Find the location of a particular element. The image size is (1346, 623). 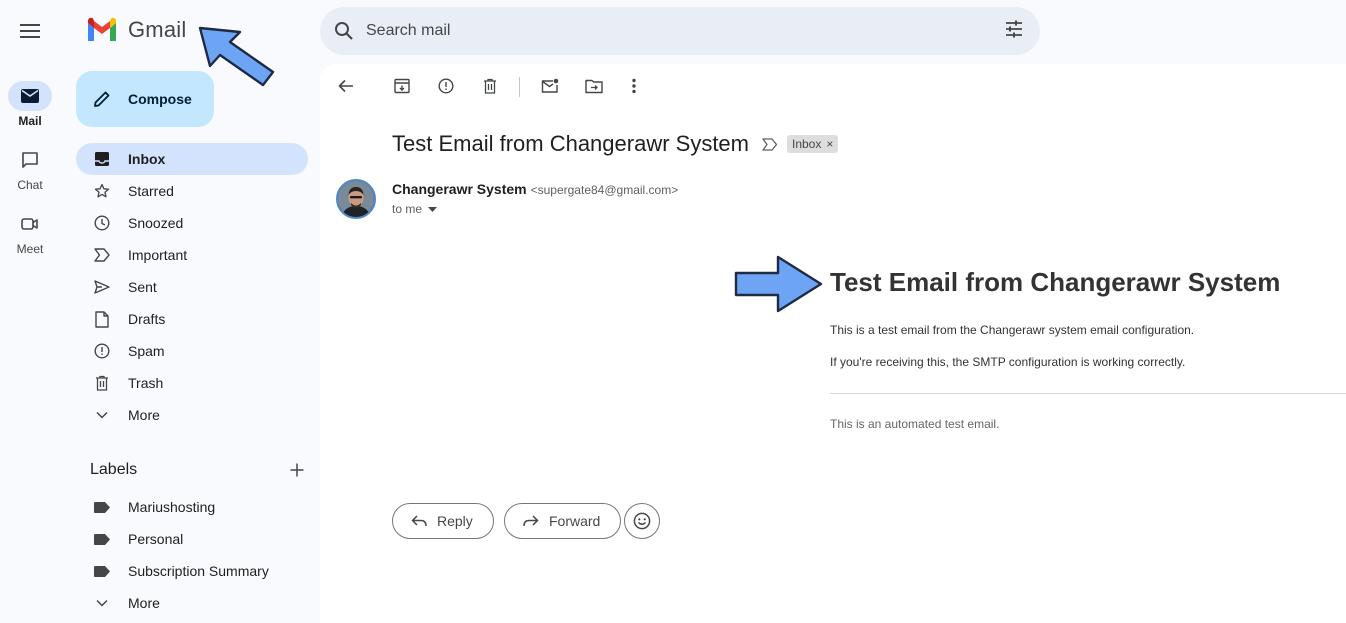

gmail-m-icon is located at coordinates (102, 29).